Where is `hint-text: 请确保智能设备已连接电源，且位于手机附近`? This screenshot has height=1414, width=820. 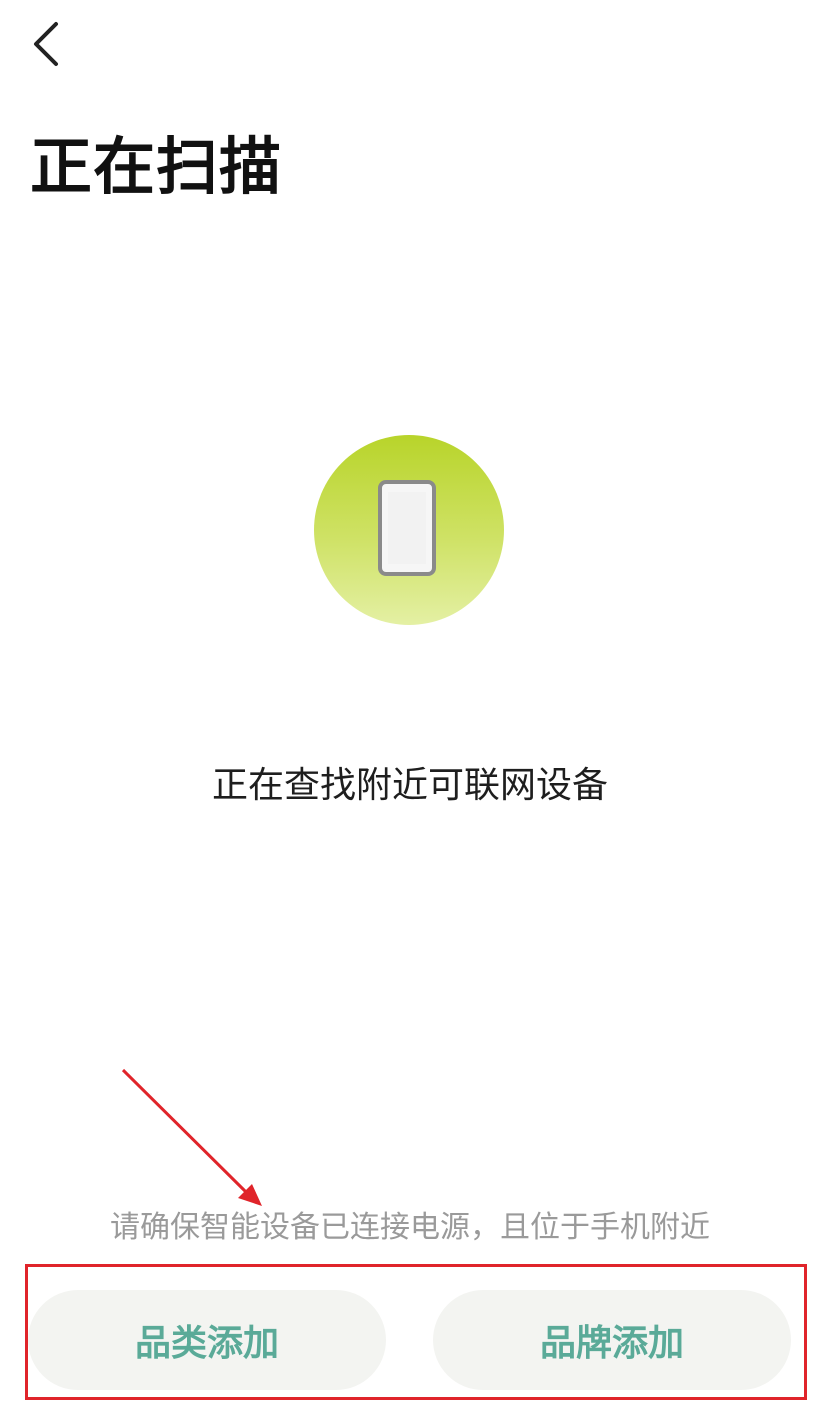 hint-text: 请确保智能设备已连接电源，且位于手机附近 is located at coordinates (410, 1227).